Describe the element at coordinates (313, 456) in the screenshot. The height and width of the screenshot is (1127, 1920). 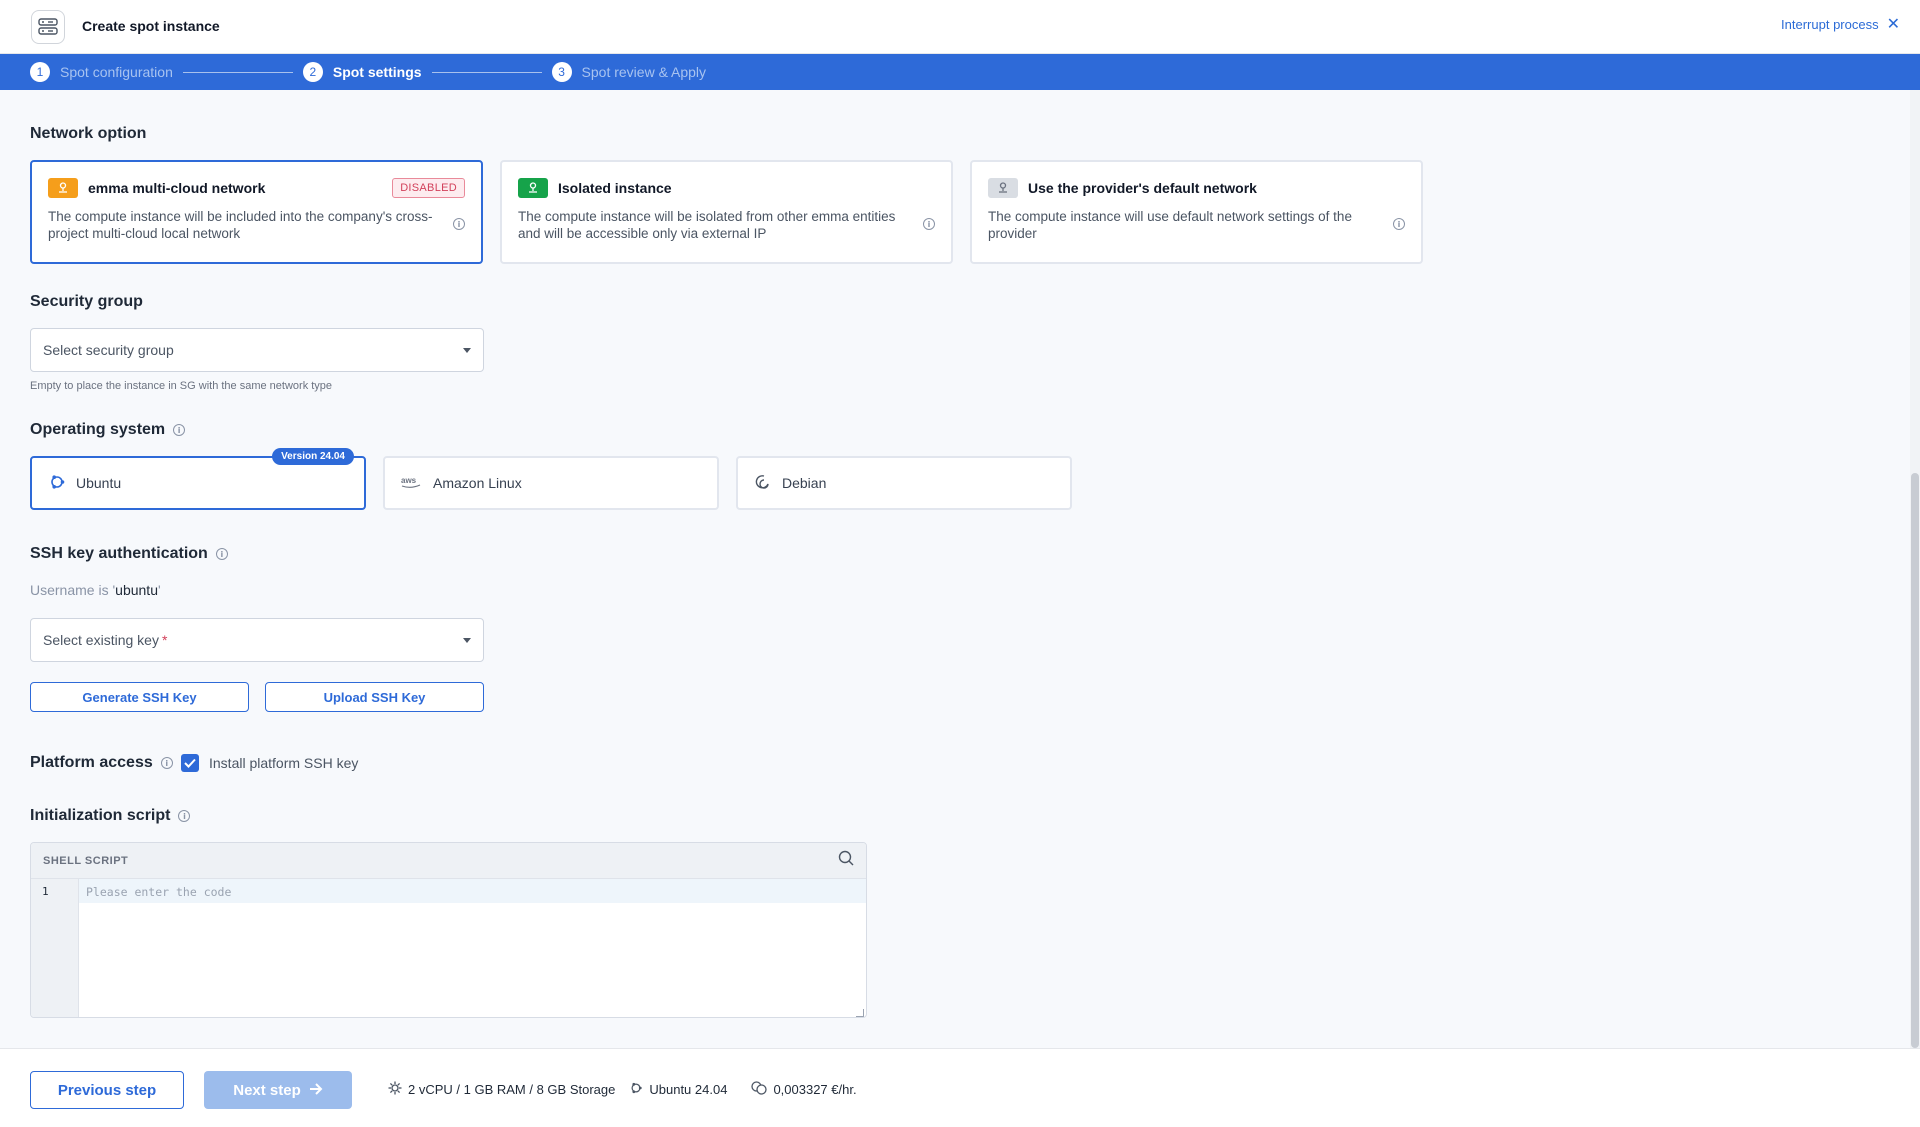
I see `version-badge: Version 24.04` at that location.